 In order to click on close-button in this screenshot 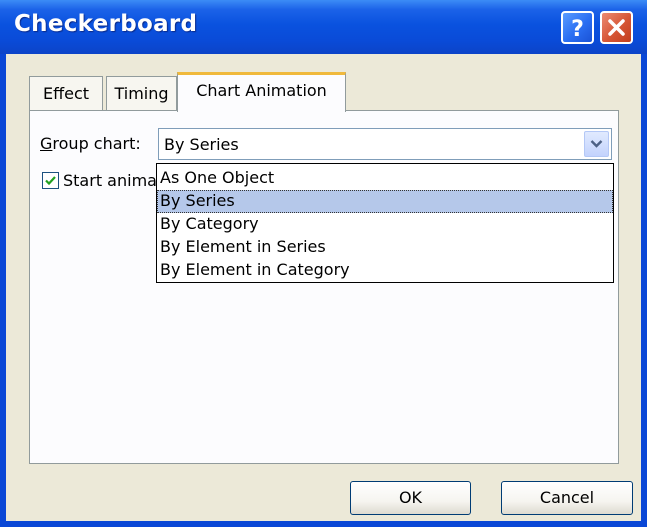, I will do `click(616, 27)`.